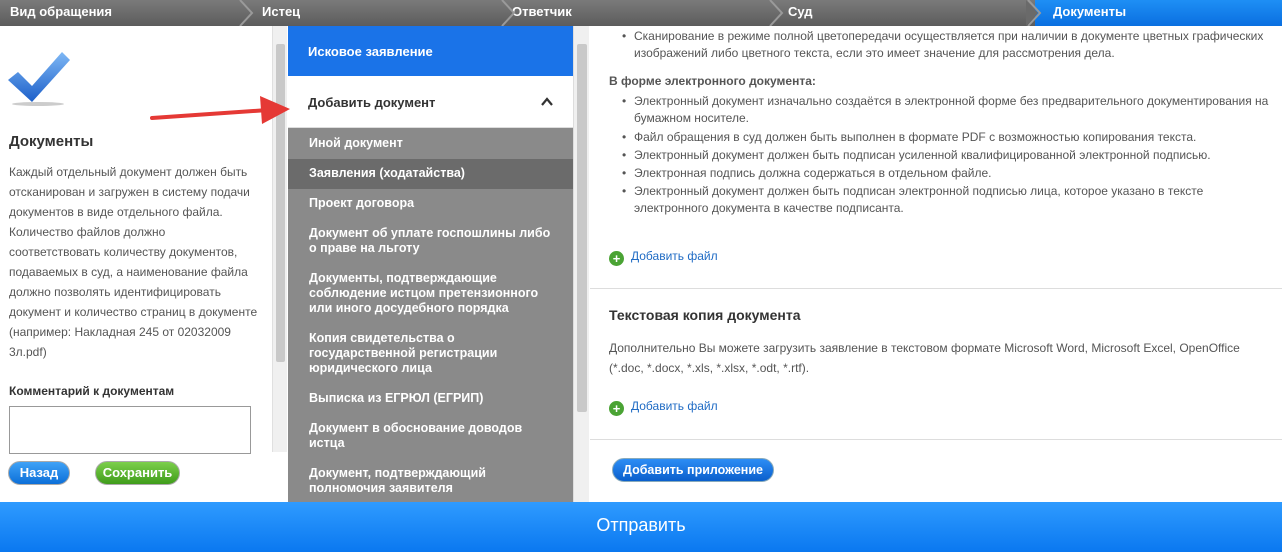 Image resolution: width=1282 pixels, height=552 pixels. What do you see at coordinates (705, 315) in the screenshot?
I see `text-copy-title: Текстовая копия документа` at bounding box center [705, 315].